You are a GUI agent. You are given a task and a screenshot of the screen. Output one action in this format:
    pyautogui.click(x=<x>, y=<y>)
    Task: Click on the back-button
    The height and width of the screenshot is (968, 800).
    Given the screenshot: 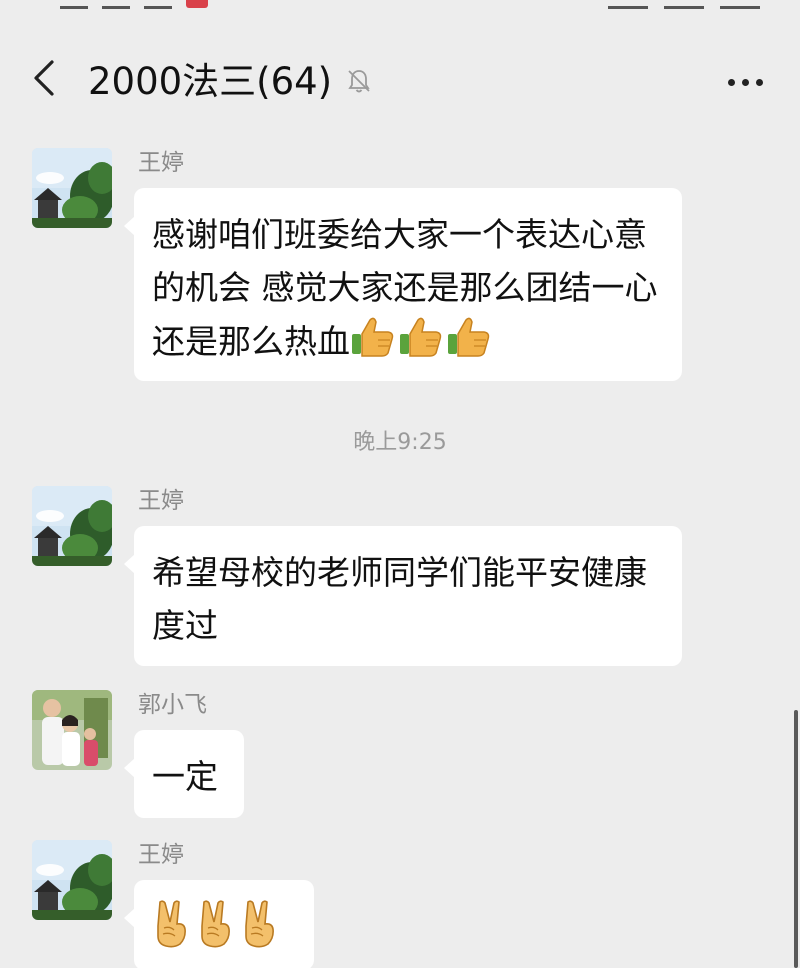 What is the action you would take?
    pyautogui.click(x=46, y=78)
    